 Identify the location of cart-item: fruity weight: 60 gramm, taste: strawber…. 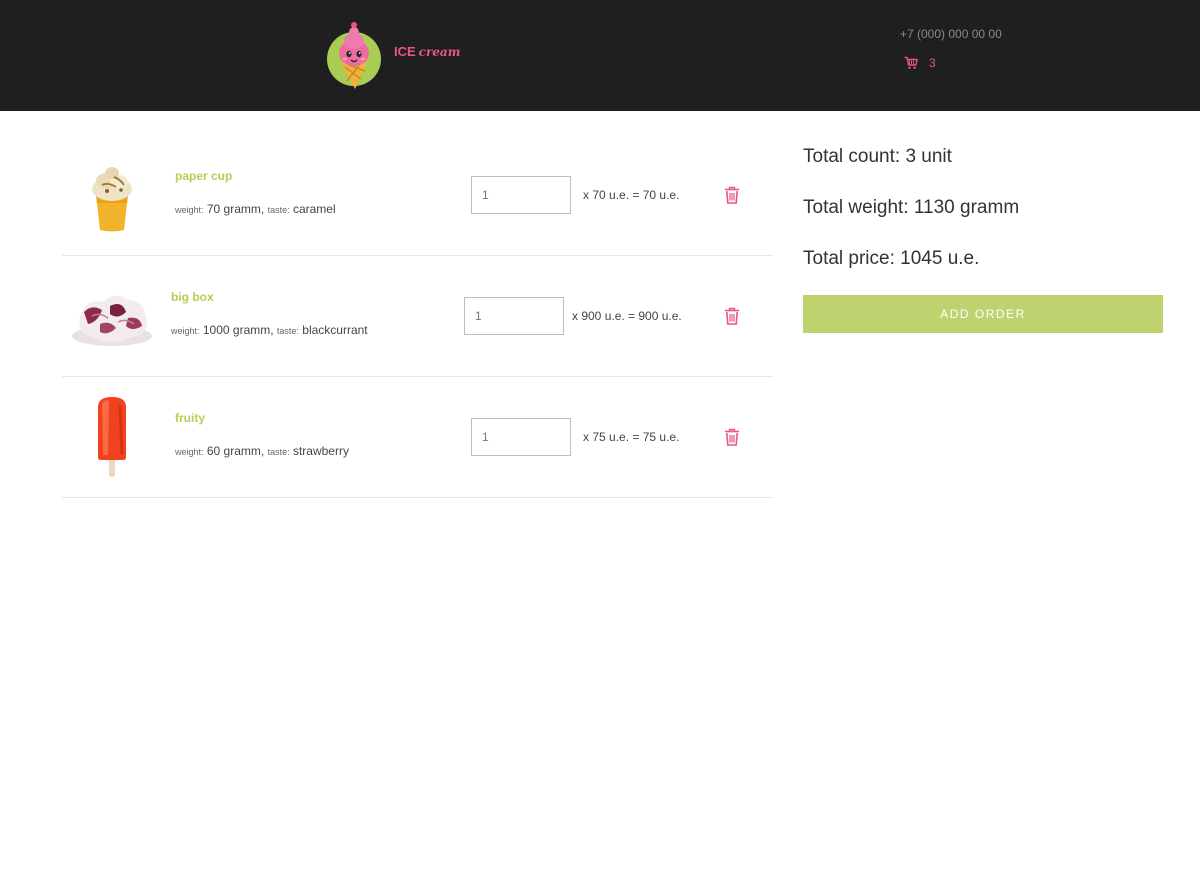
(417, 437).